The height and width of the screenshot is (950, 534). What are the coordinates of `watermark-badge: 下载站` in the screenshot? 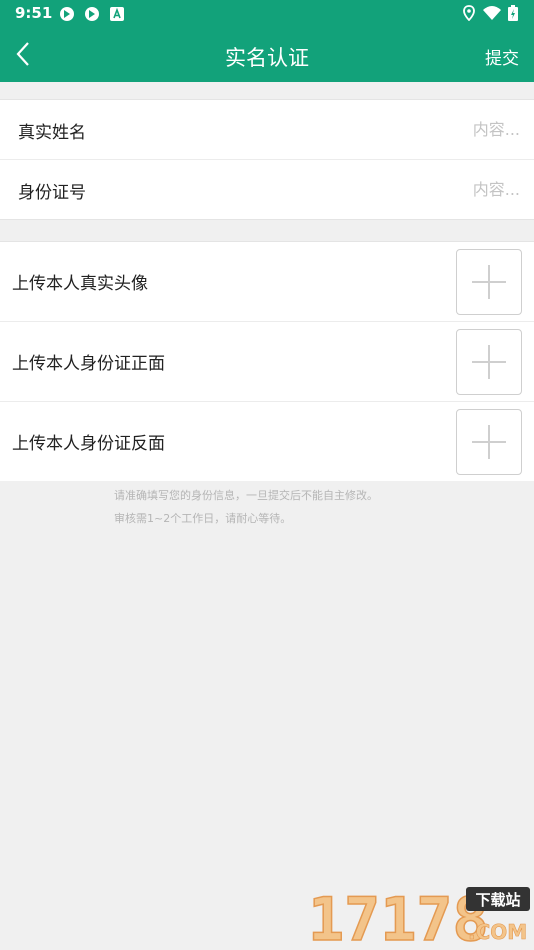 It's located at (497, 900).